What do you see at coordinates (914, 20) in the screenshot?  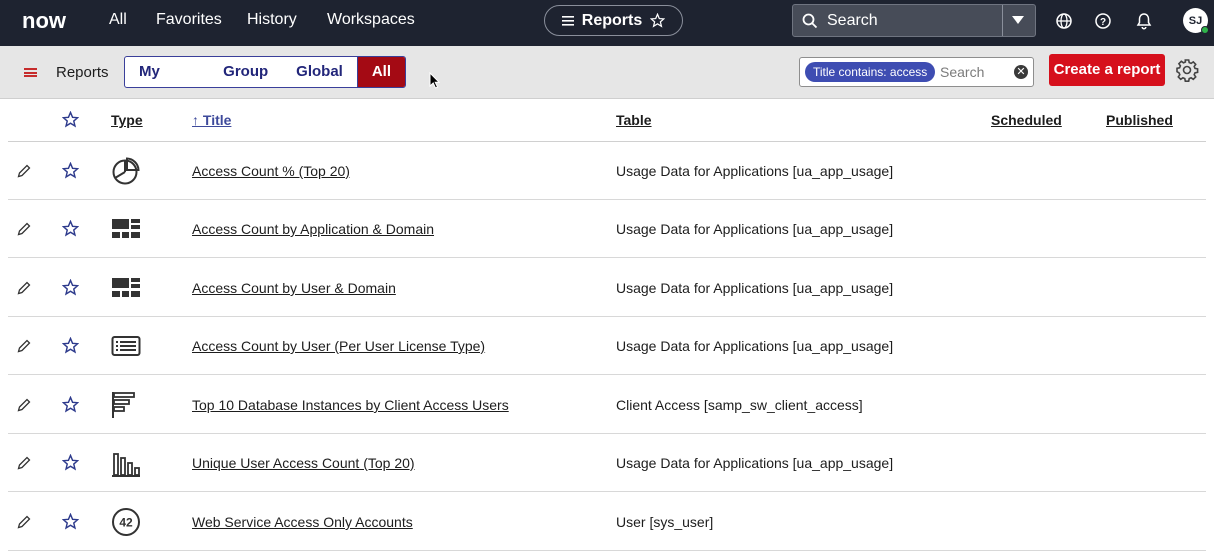 I see `global-search: Search` at bounding box center [914, 20].